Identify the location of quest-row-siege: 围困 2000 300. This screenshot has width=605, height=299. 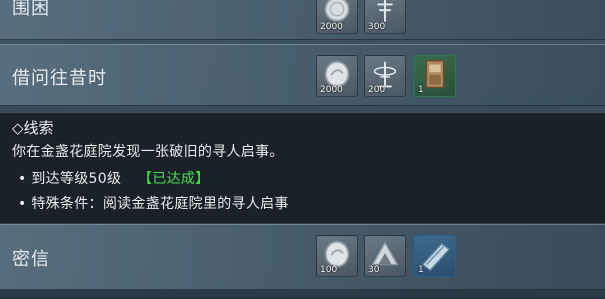
(302, 20).